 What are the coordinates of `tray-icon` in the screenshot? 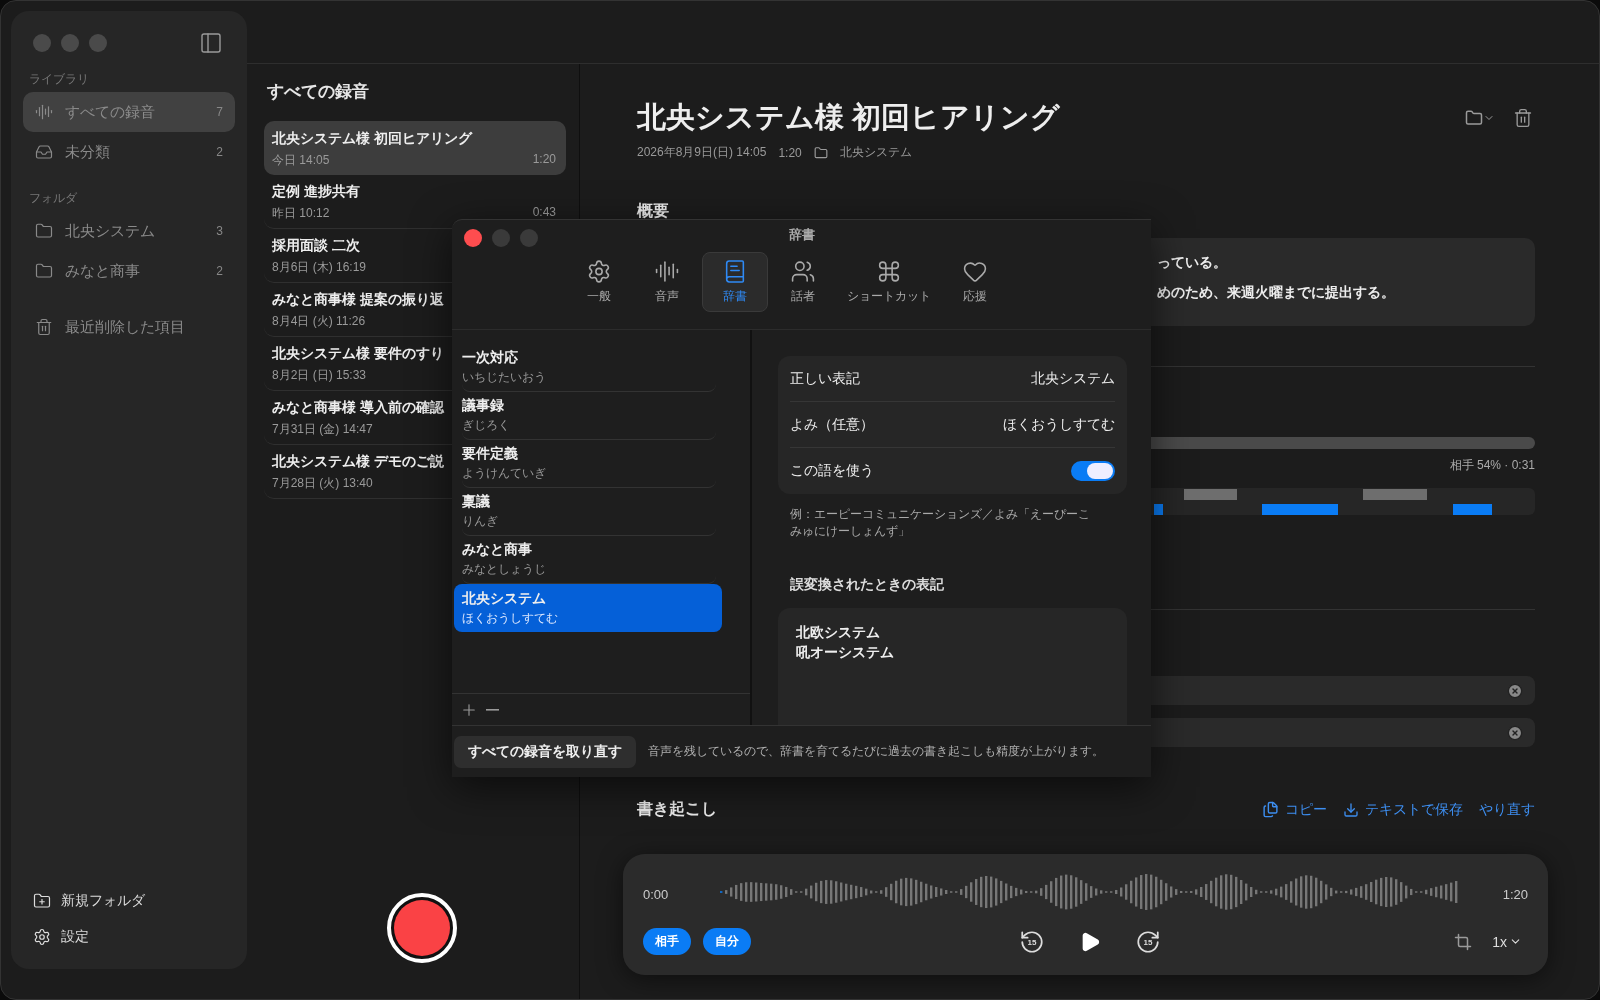 It's located at (44, 152).